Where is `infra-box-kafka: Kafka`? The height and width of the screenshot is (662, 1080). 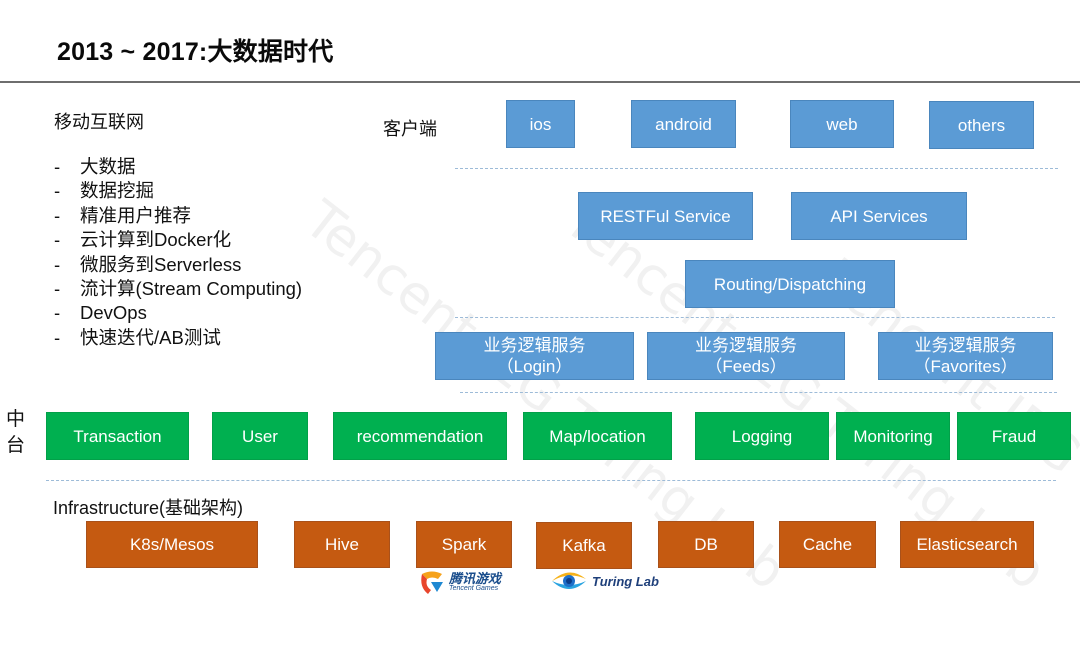
infra-box-kafka: Kafka is located at coordinates (584, 545).